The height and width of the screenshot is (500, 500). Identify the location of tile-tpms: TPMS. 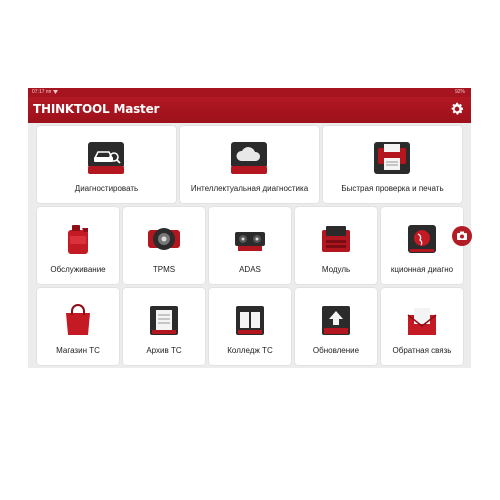
(164, 245).